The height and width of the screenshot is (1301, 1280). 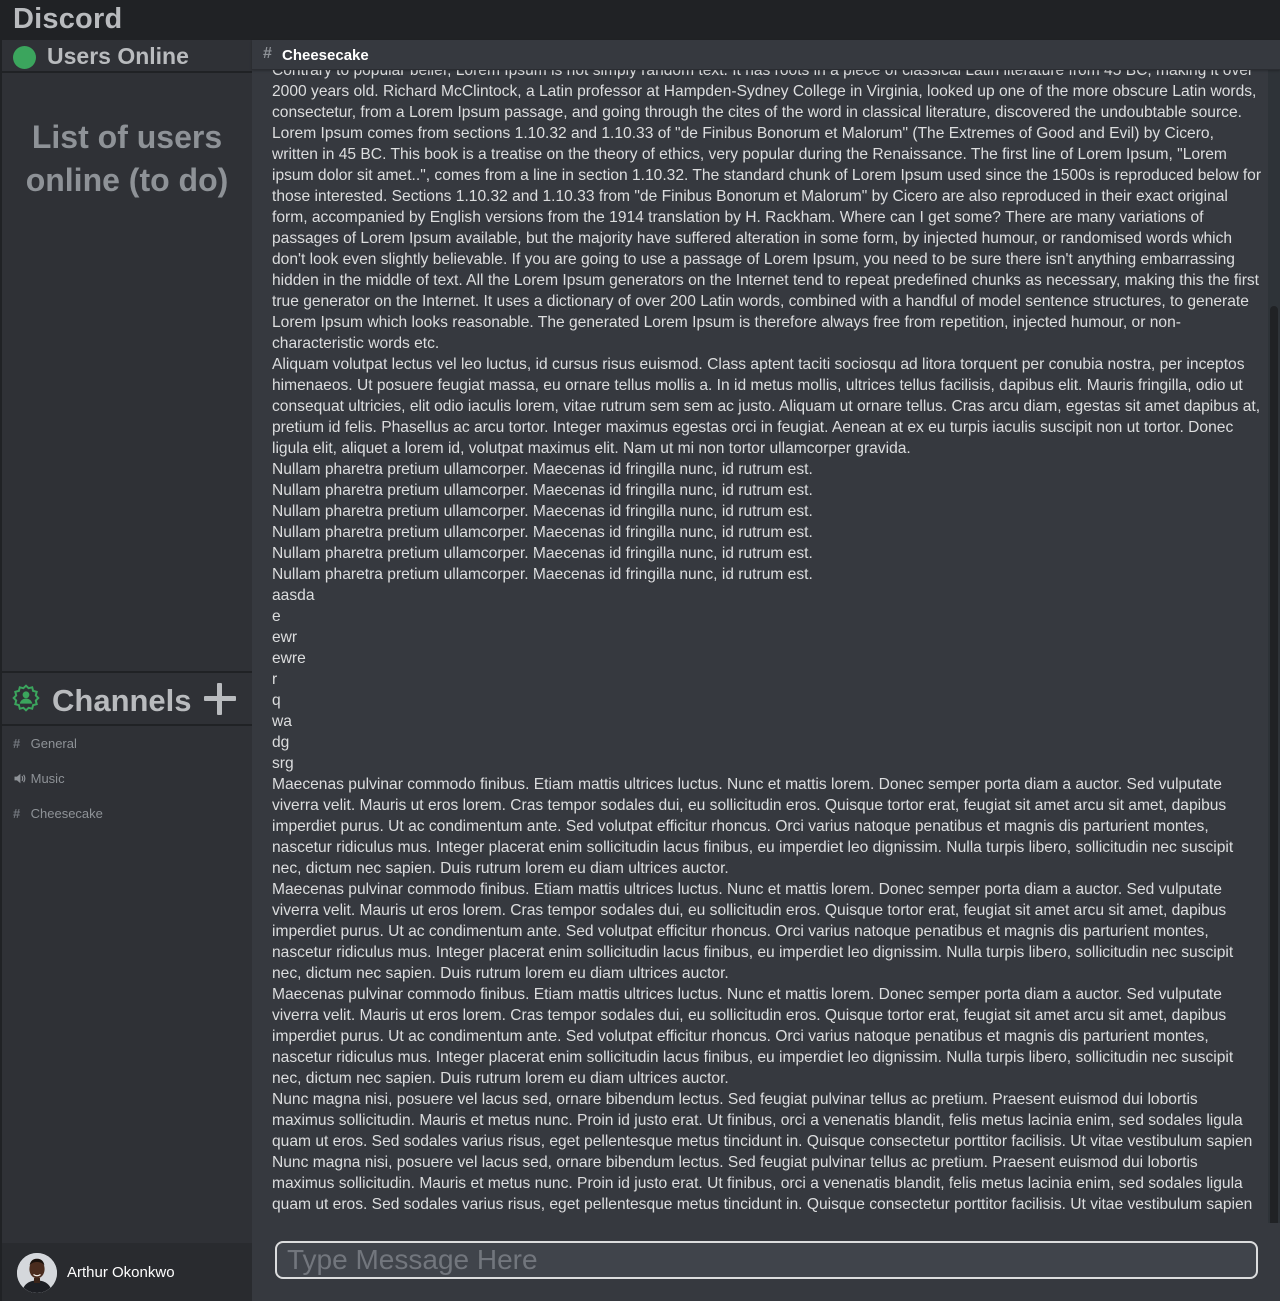 What do you see at coordinates (220, 699) in the screenshot?
I see `add-channel-button` at bounding box center [220, 699].